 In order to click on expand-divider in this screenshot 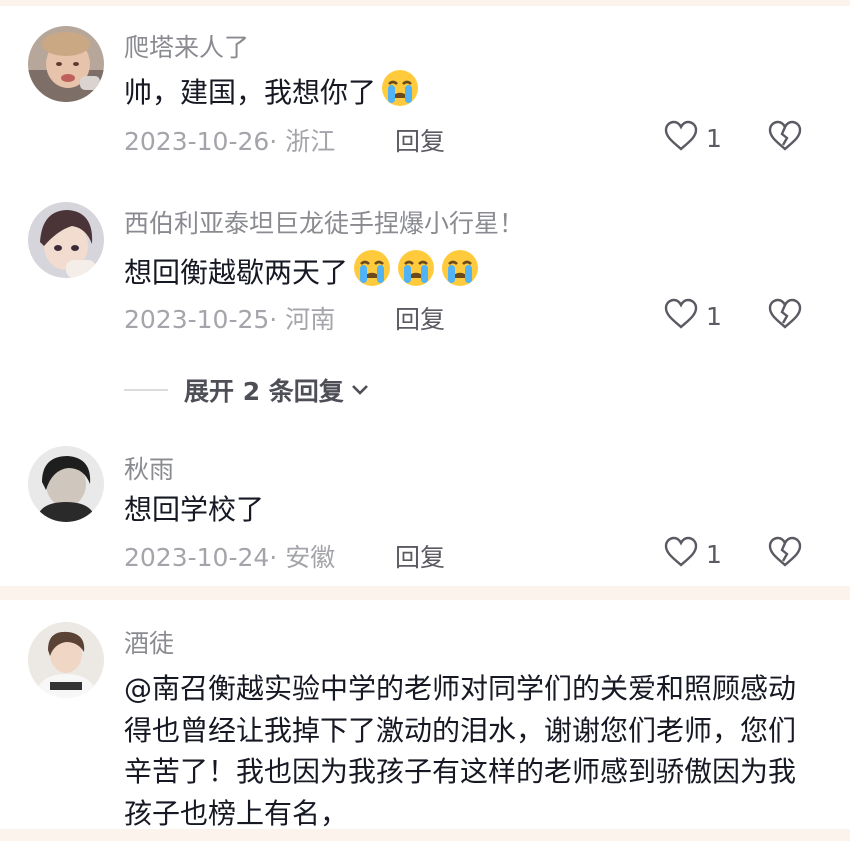, I will do `click(146, 390)`.